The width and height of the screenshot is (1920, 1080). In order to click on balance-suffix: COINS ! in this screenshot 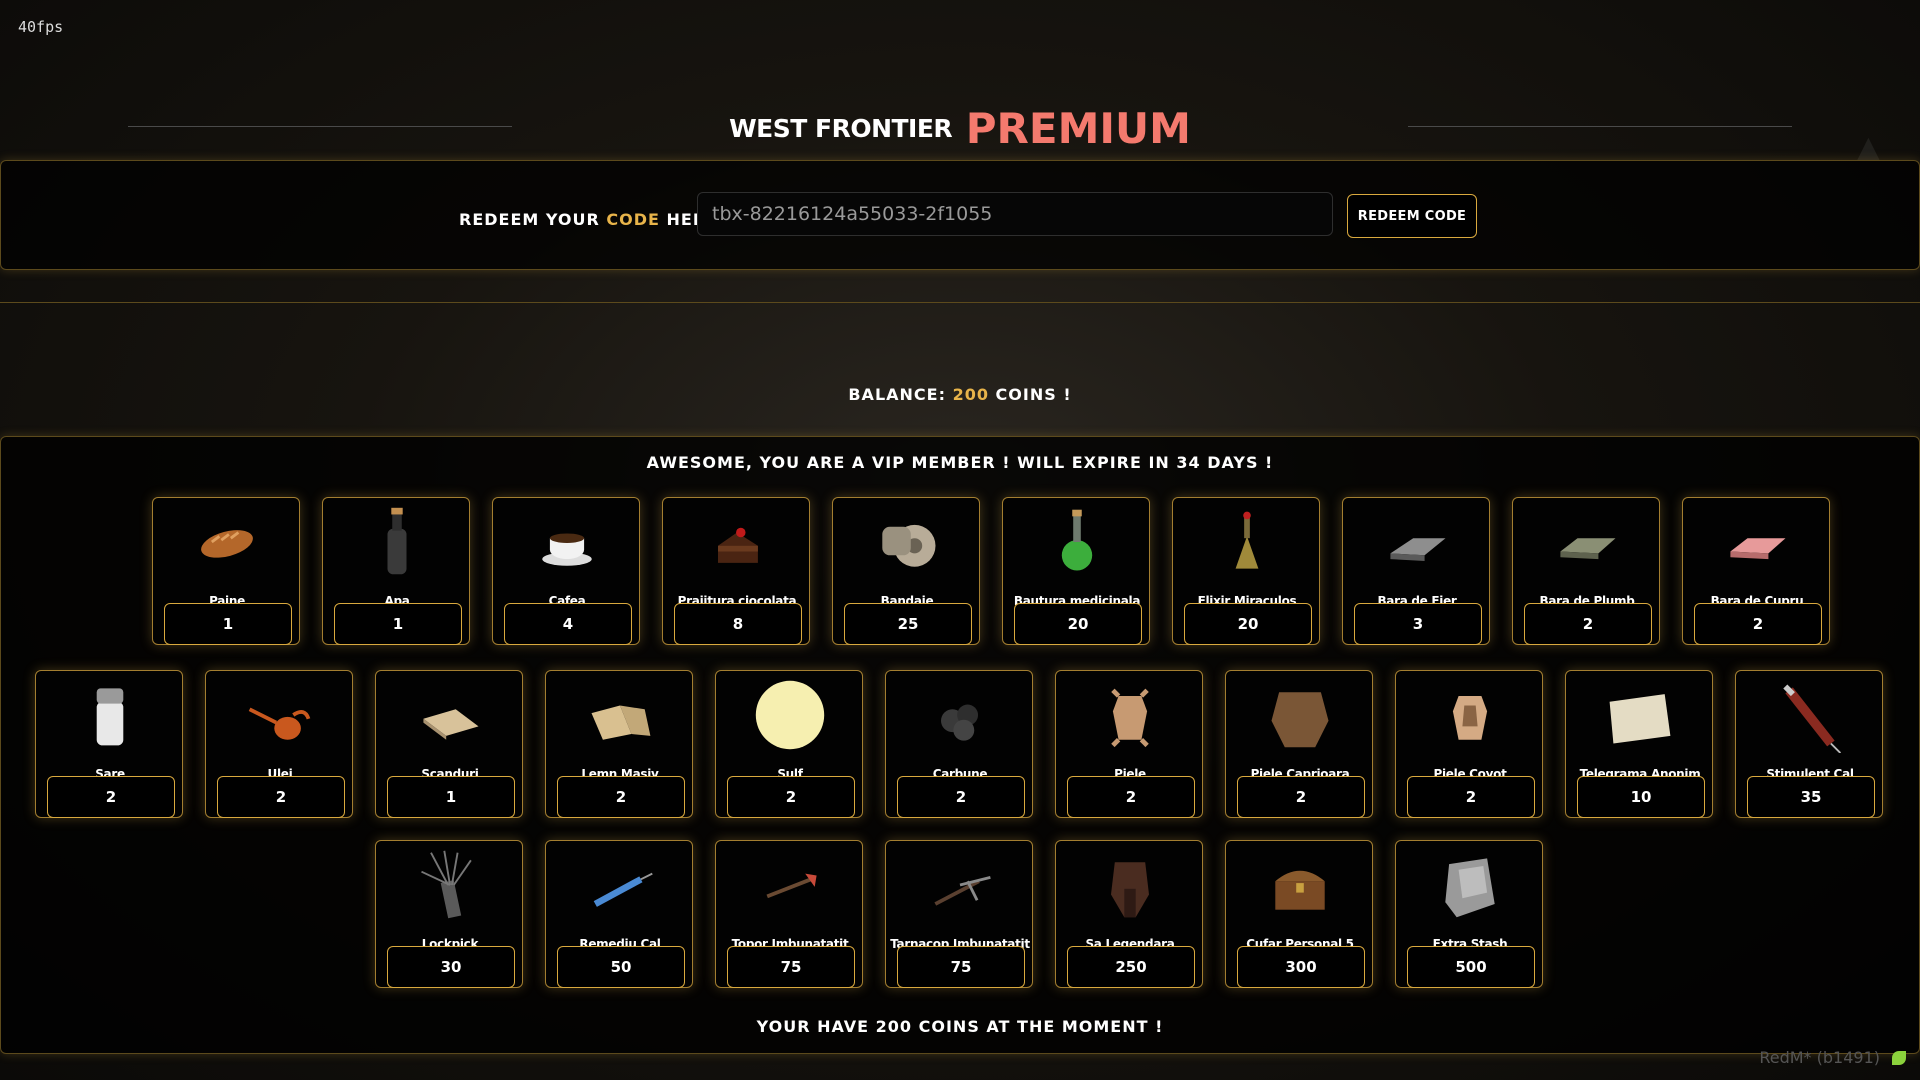, I will do `click(1033, 394)`.